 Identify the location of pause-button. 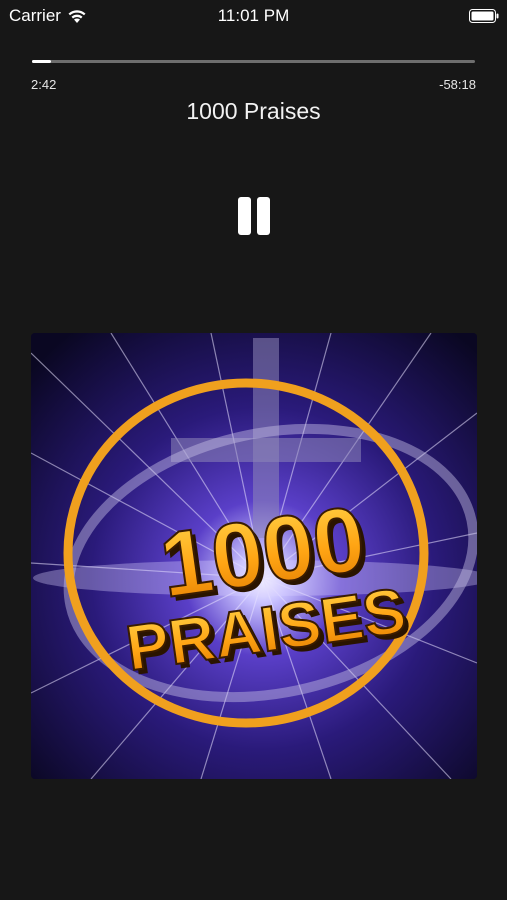
(254, 216).